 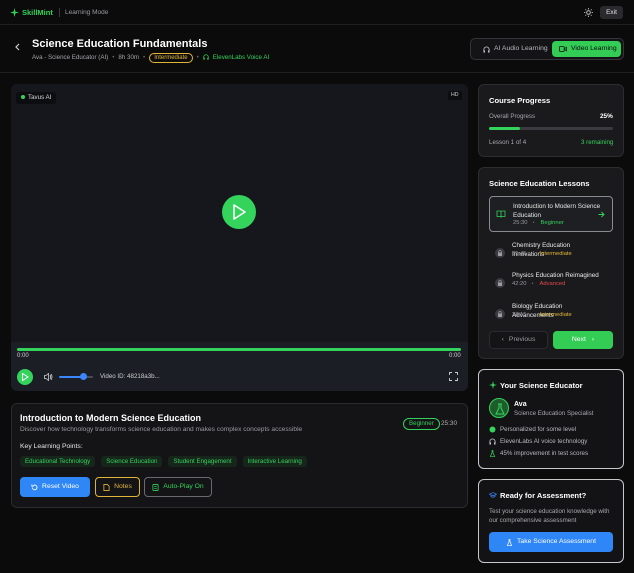 I want to click on lesson-level-badge: Beginner, so click(x=421, y=424).